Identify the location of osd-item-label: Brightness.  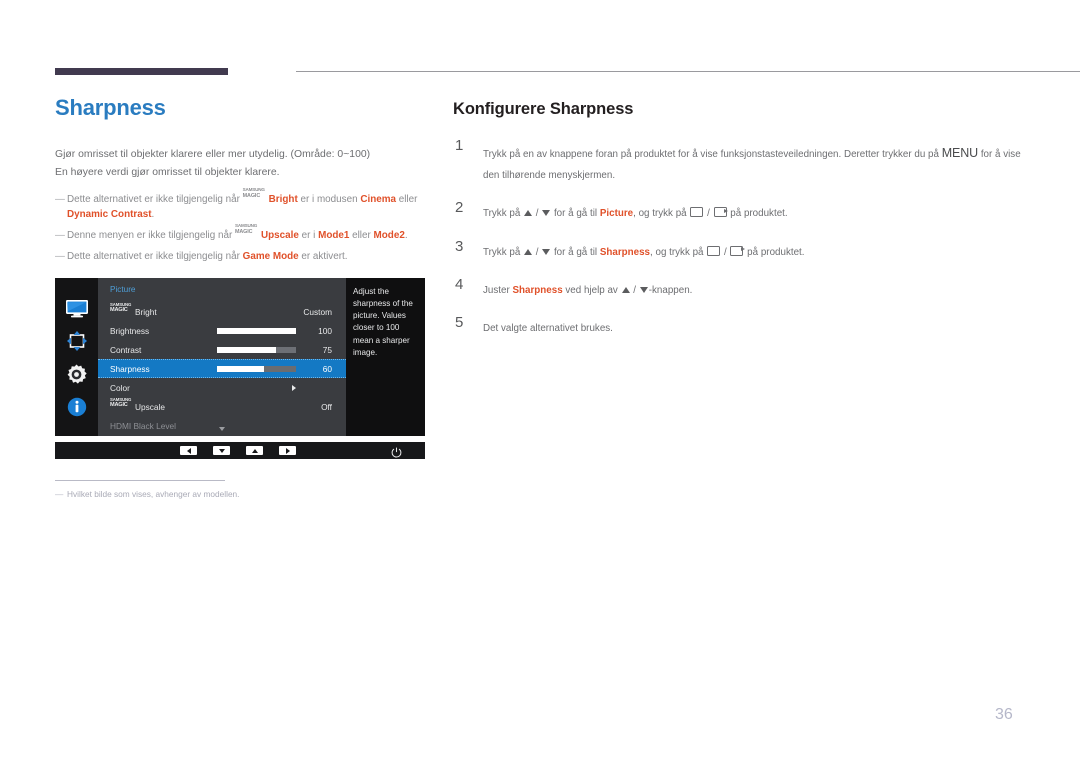
(130, 330).